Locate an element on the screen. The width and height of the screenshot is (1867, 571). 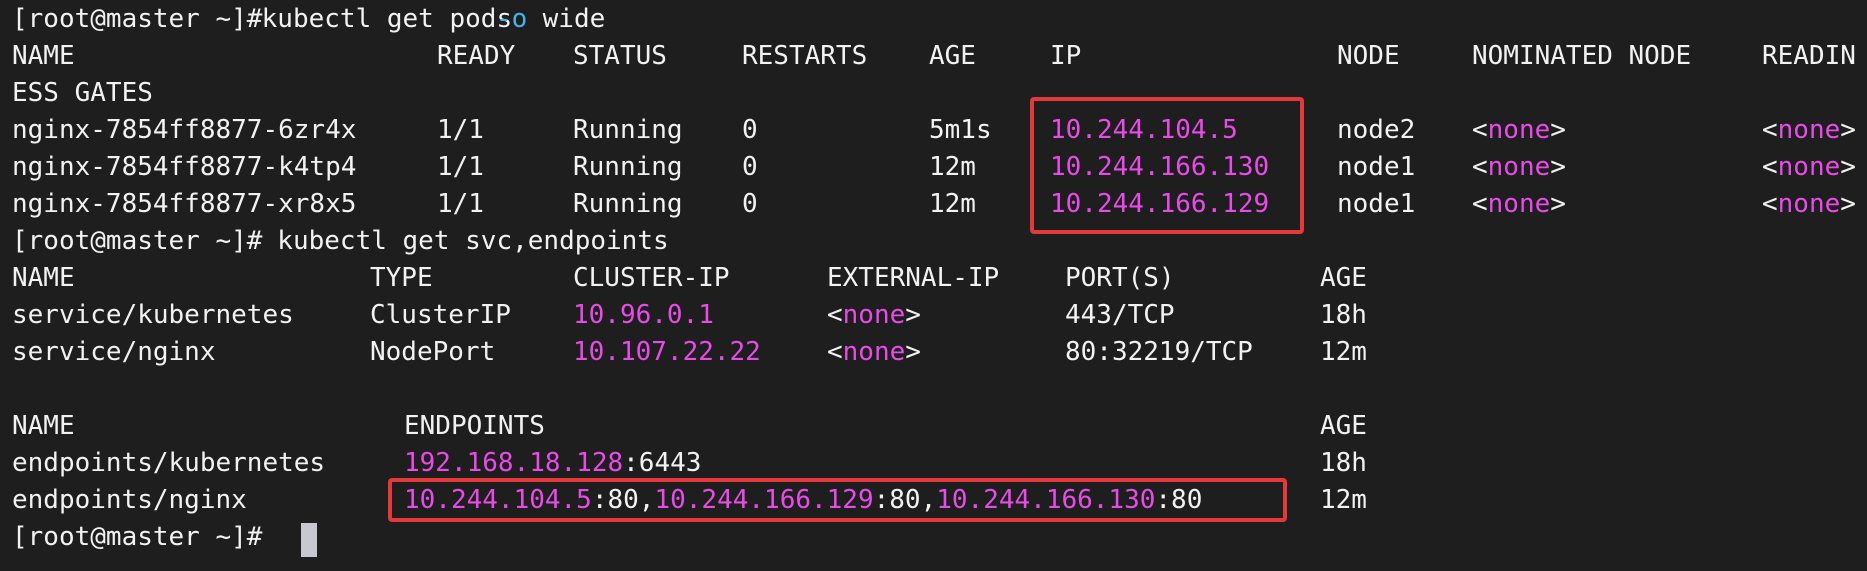
command-flag: -o is located at coordinates (512, 19).